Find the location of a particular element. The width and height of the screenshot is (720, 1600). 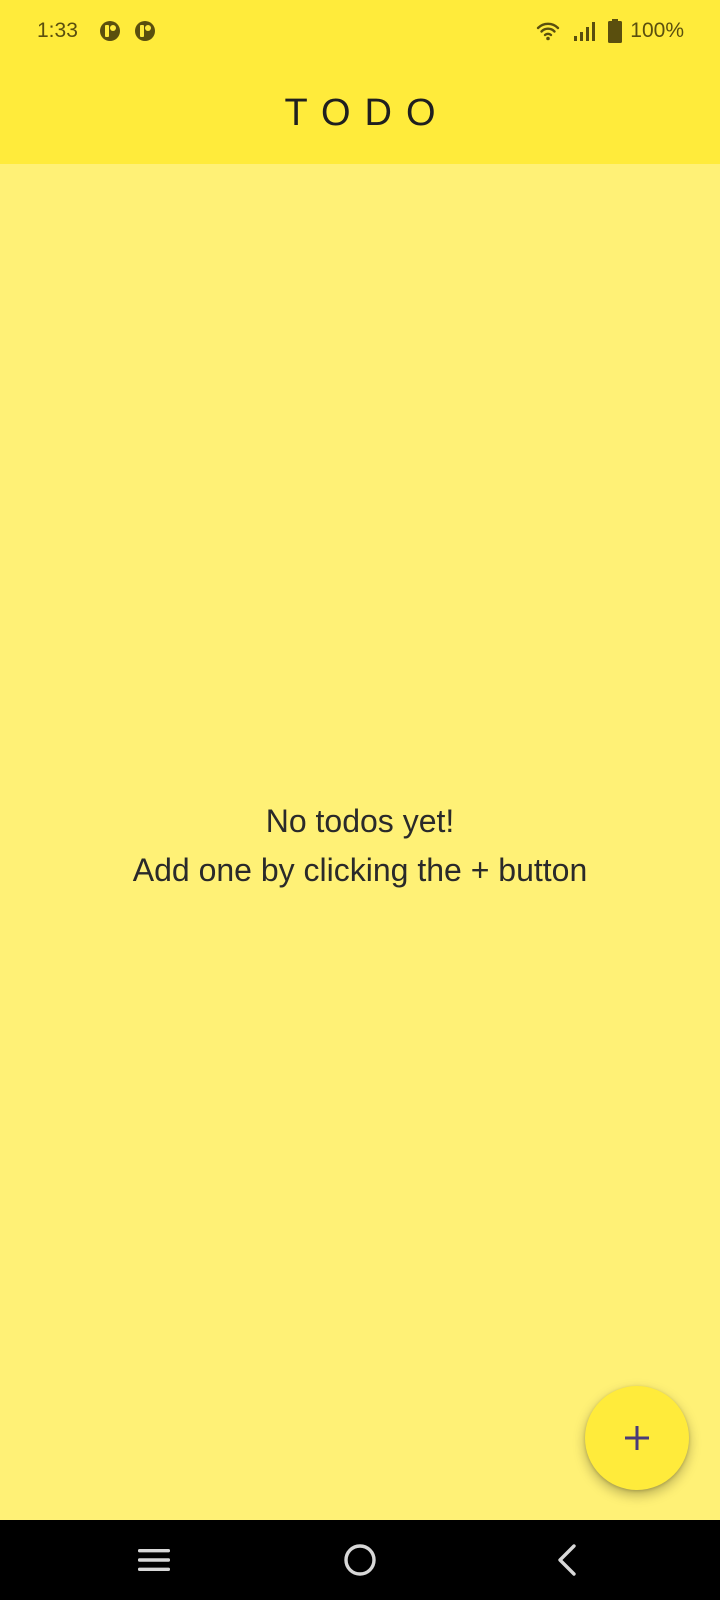

menu-icon is located at coordinates (154, 1560).